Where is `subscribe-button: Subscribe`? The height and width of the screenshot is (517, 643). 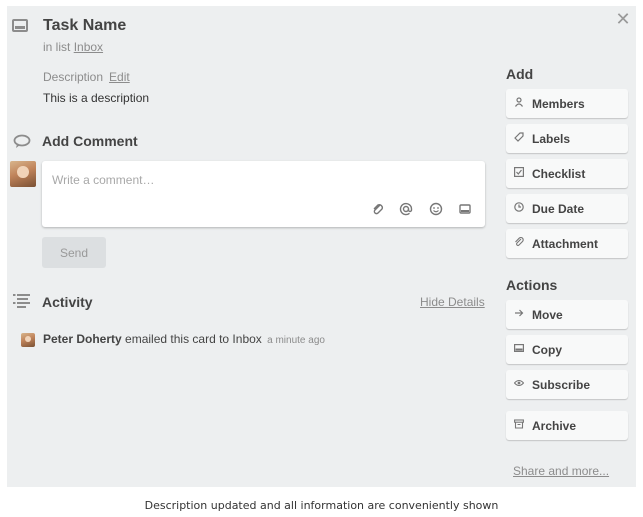 subscribe-button: Subscribe is located at coordinates (567, 384).